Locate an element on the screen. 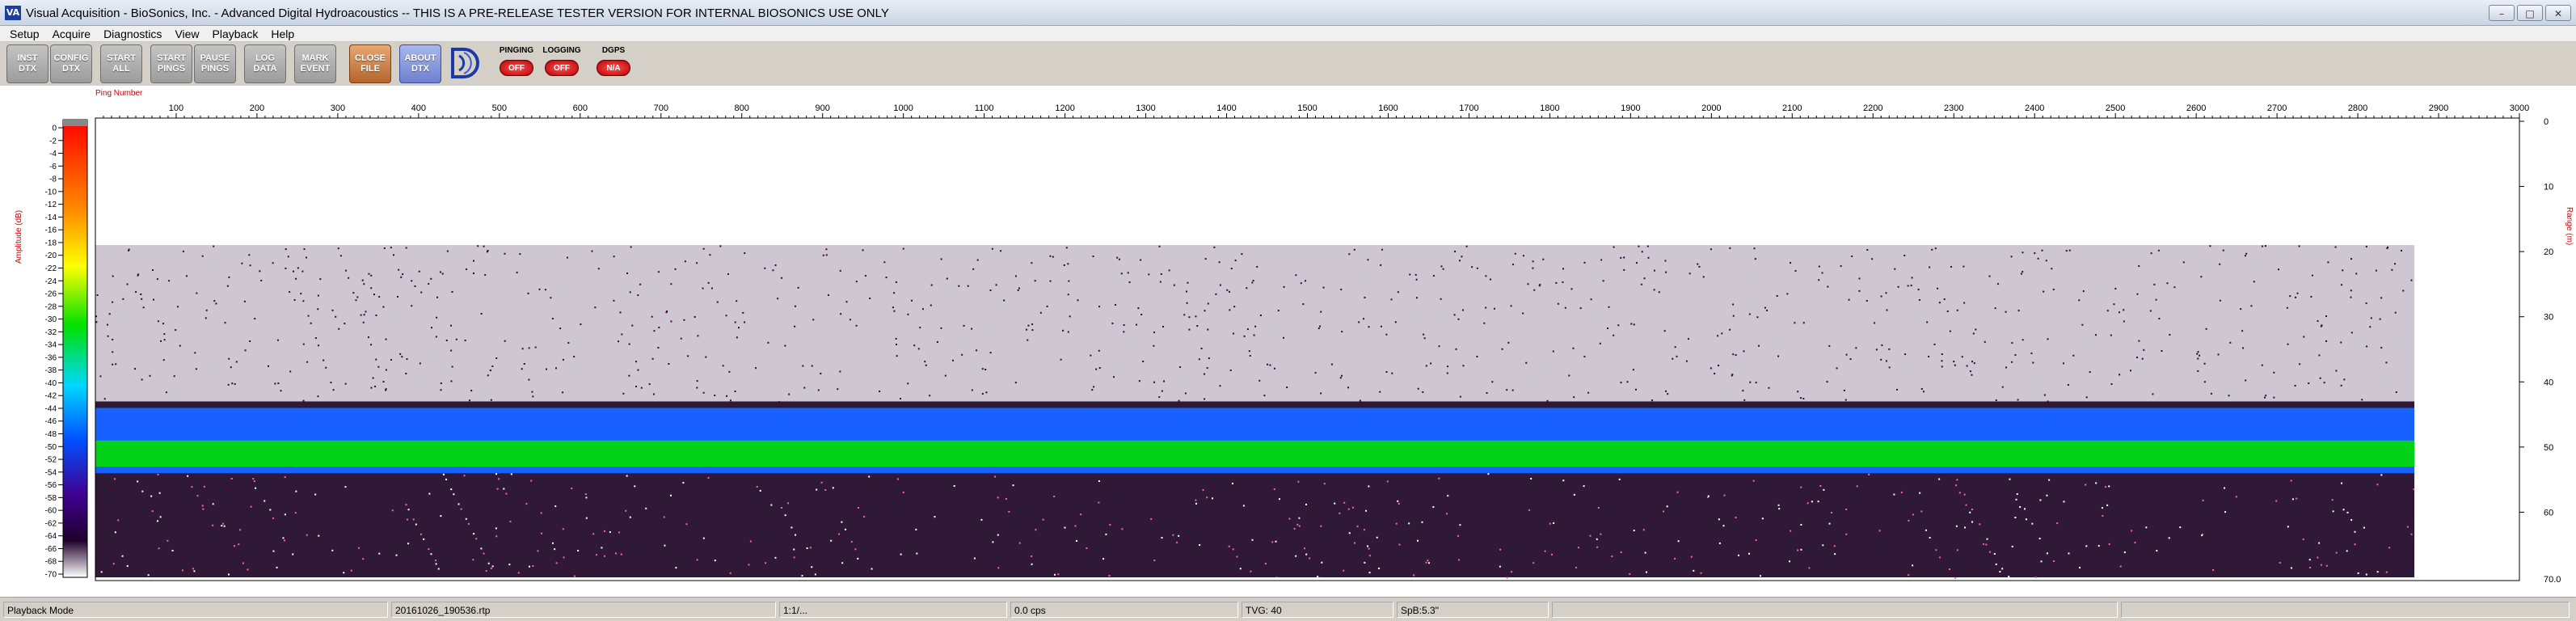 This screenshot has width=2576, height=621. log-data-button: LOG DATA is located at coordinates (265, 63).